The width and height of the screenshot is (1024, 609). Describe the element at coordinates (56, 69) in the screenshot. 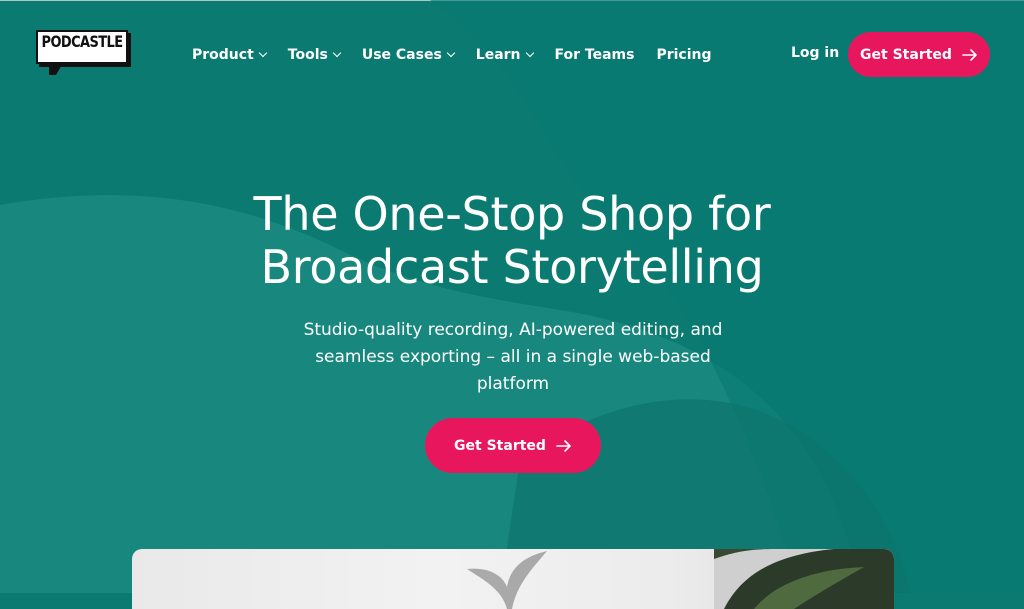

I see `logo-speech-tail` at that location.